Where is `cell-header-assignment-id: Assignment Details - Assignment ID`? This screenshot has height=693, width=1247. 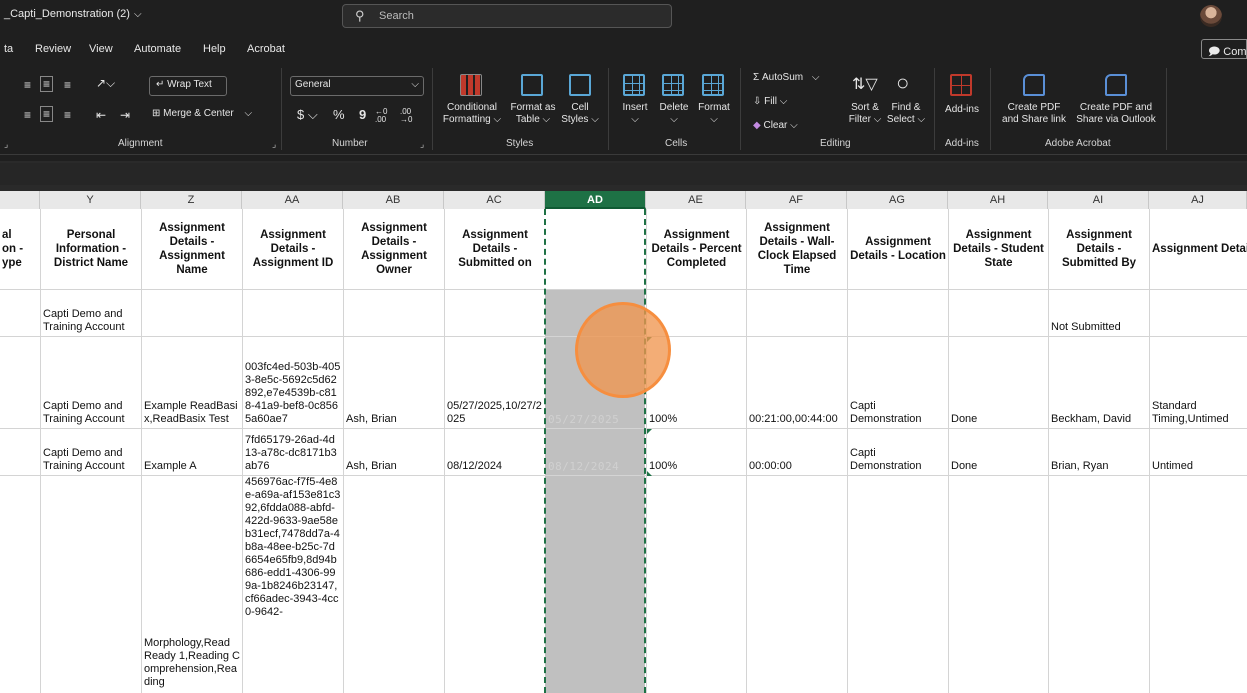 cell-header-assignment-id: Assignment Details - Assignment ID is located at coordinates (293, 249).